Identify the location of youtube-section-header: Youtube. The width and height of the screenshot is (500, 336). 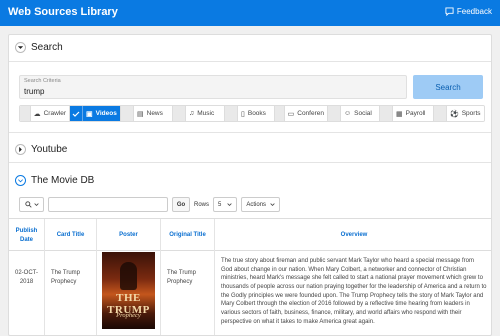
(41, 149).